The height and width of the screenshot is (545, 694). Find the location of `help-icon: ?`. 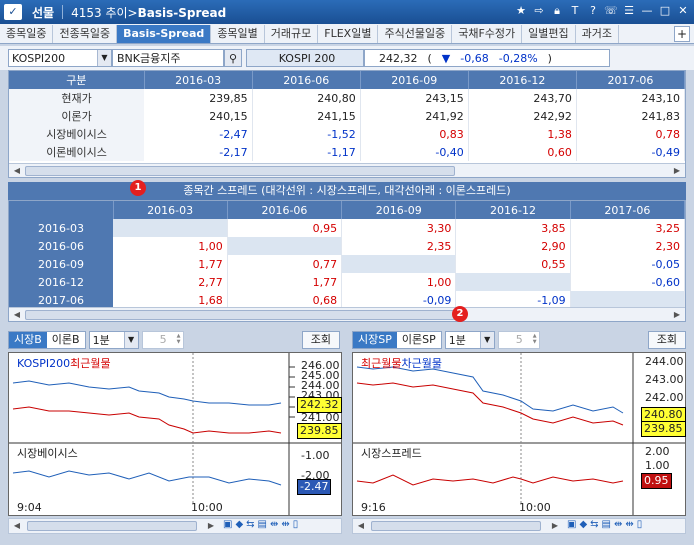

help-icon: ? is located at coordinates (593, 11).